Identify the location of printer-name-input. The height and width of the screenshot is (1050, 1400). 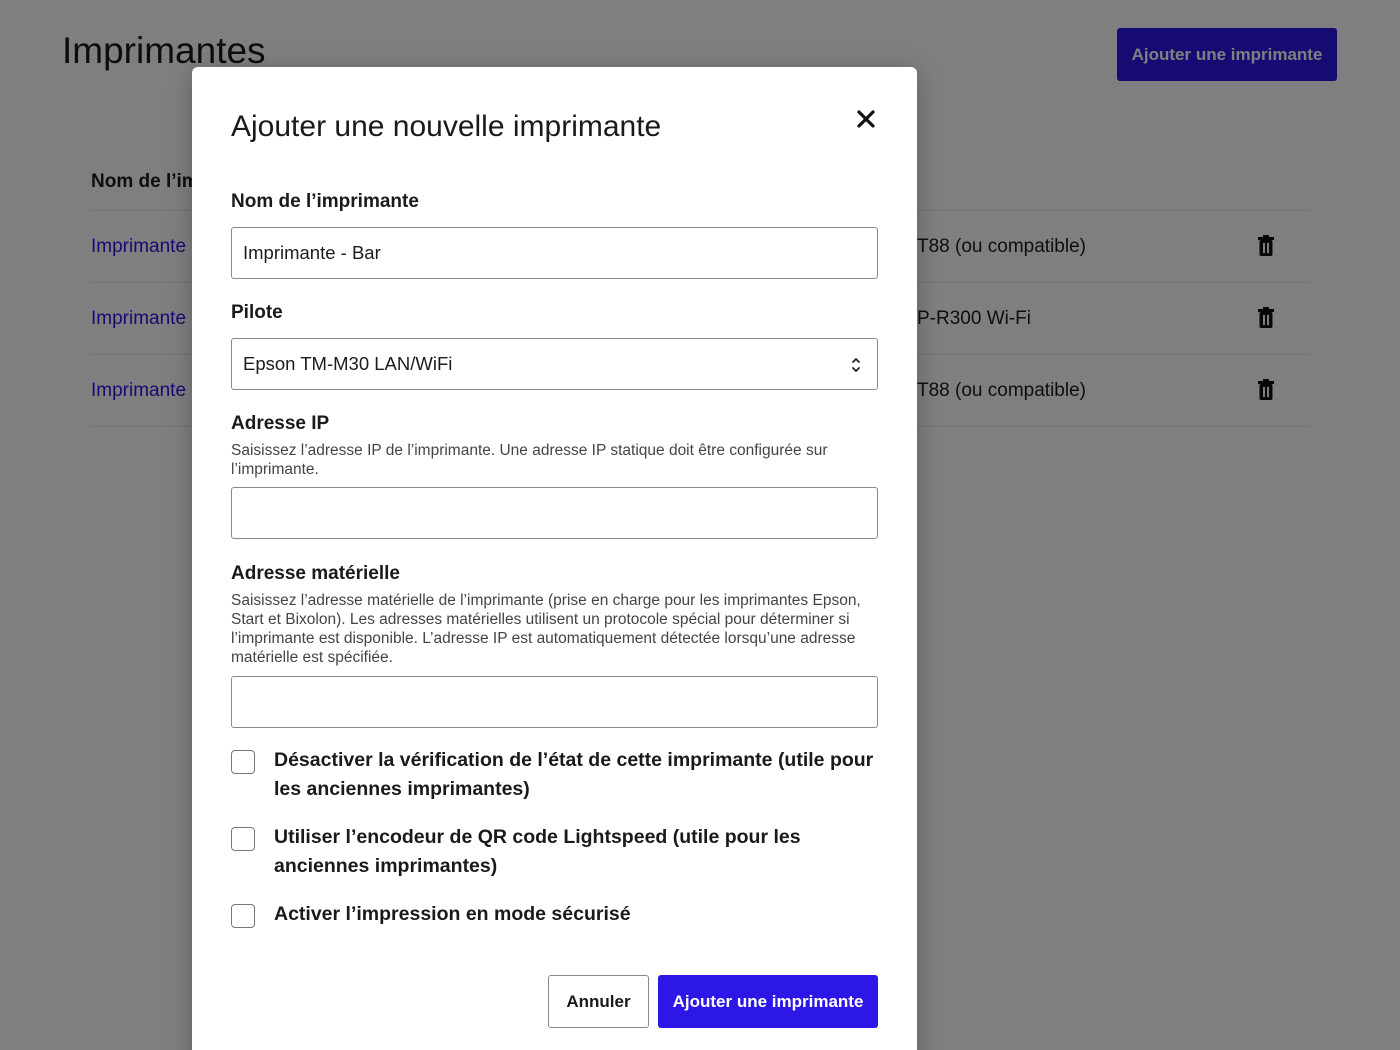
(554, 253).